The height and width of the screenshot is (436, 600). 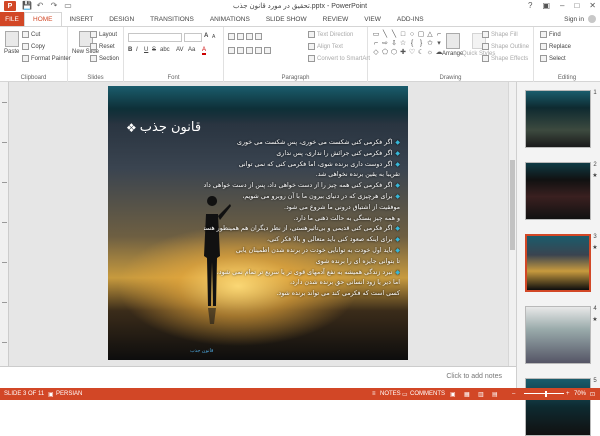 I want to click on change-case-button: Aa, so click(x=191, y=50).